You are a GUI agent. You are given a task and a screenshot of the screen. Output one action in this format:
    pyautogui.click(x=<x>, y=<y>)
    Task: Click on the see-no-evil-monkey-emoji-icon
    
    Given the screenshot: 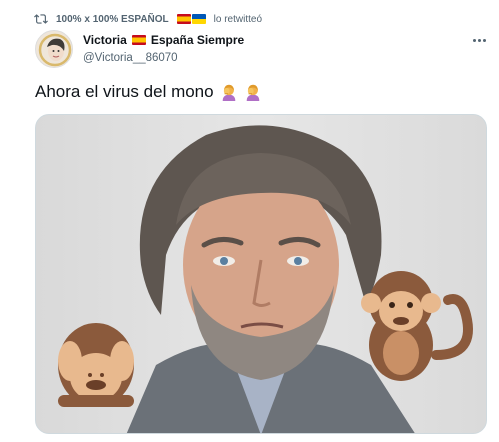 What is the action you would take?
    pyautogui.click(x=96, y=365)
    